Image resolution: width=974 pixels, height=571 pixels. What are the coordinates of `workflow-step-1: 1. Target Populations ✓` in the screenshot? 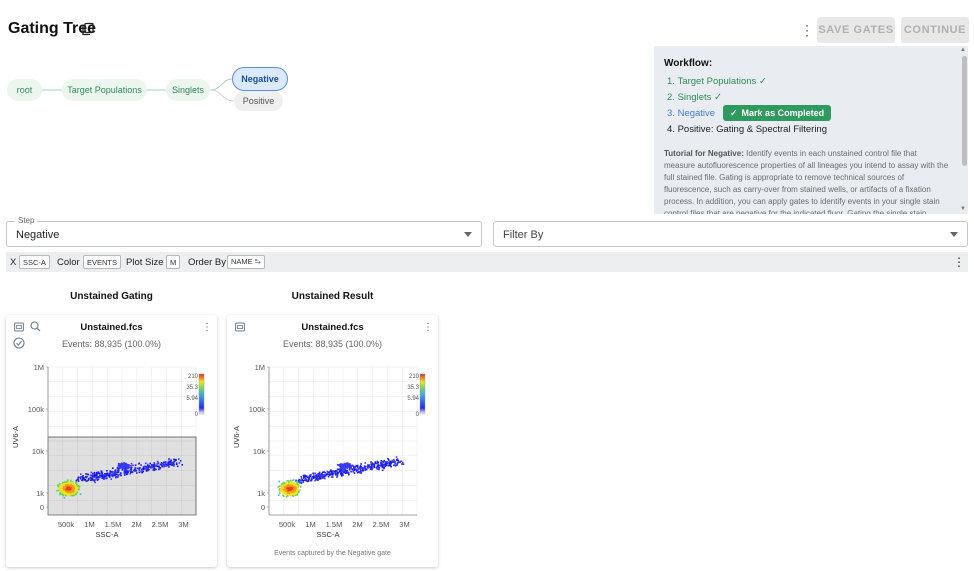 It's located at (717, 81).